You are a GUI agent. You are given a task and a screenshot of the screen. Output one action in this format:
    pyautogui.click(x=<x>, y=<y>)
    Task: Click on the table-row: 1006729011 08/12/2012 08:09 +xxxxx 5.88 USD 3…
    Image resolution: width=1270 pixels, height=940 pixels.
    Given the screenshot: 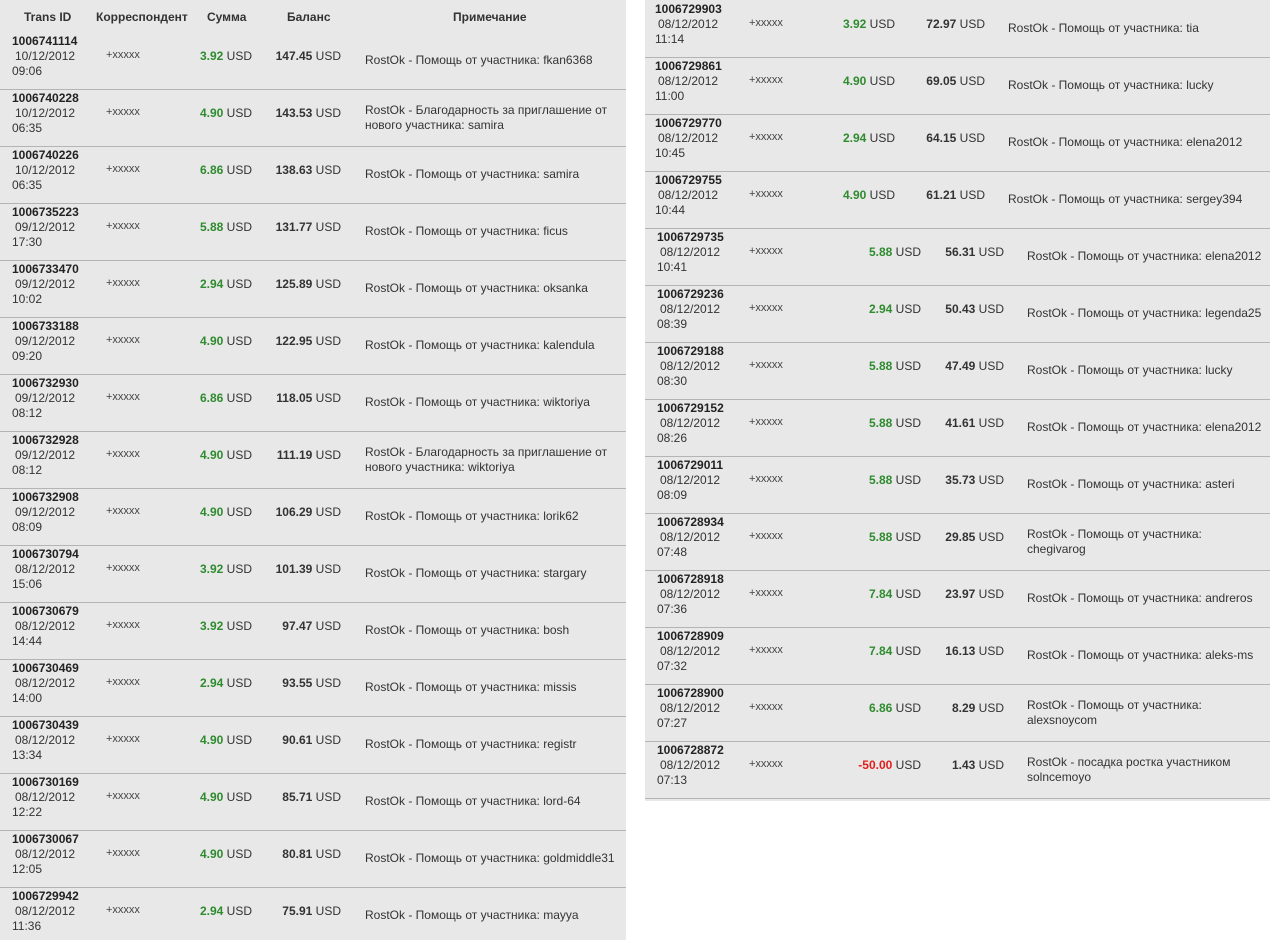 What is the action you would take?
    pyautogui.click(x=957, y=485)
    